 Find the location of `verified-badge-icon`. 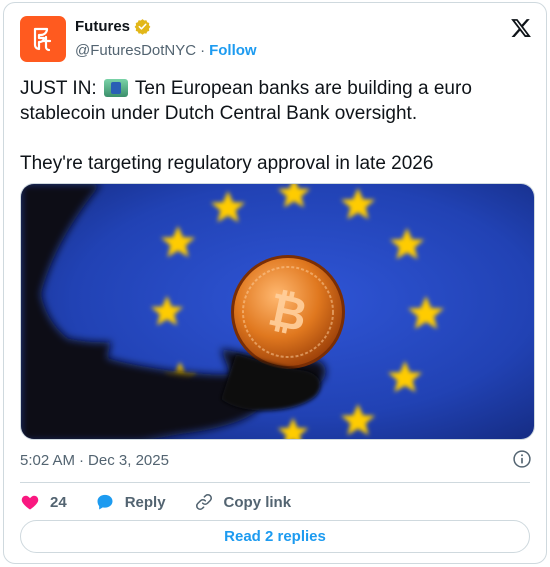

verified-badge-icon is located at coordinates (142, 27).